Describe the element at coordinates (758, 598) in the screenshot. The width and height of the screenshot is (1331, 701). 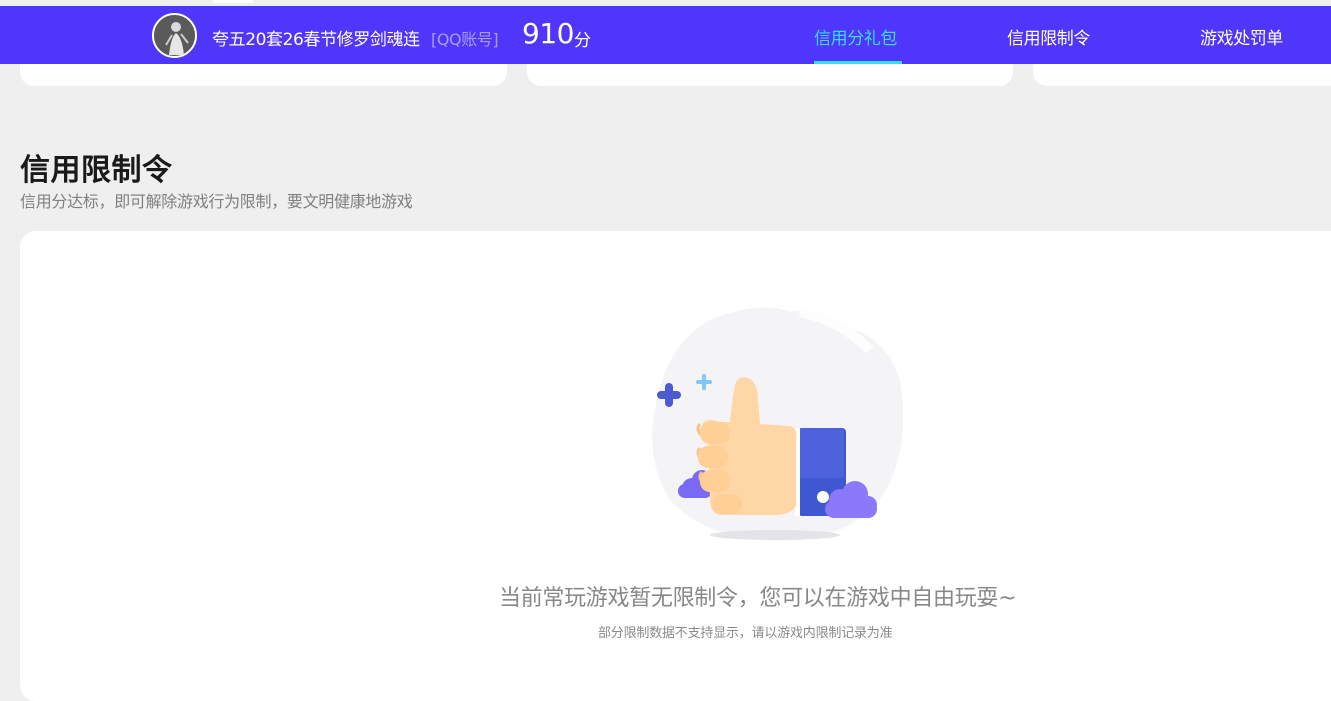
I see `empty-state-message: 当前常玩游戏暂无限制令，您可以在游戏中自由玩耍~` at that location.